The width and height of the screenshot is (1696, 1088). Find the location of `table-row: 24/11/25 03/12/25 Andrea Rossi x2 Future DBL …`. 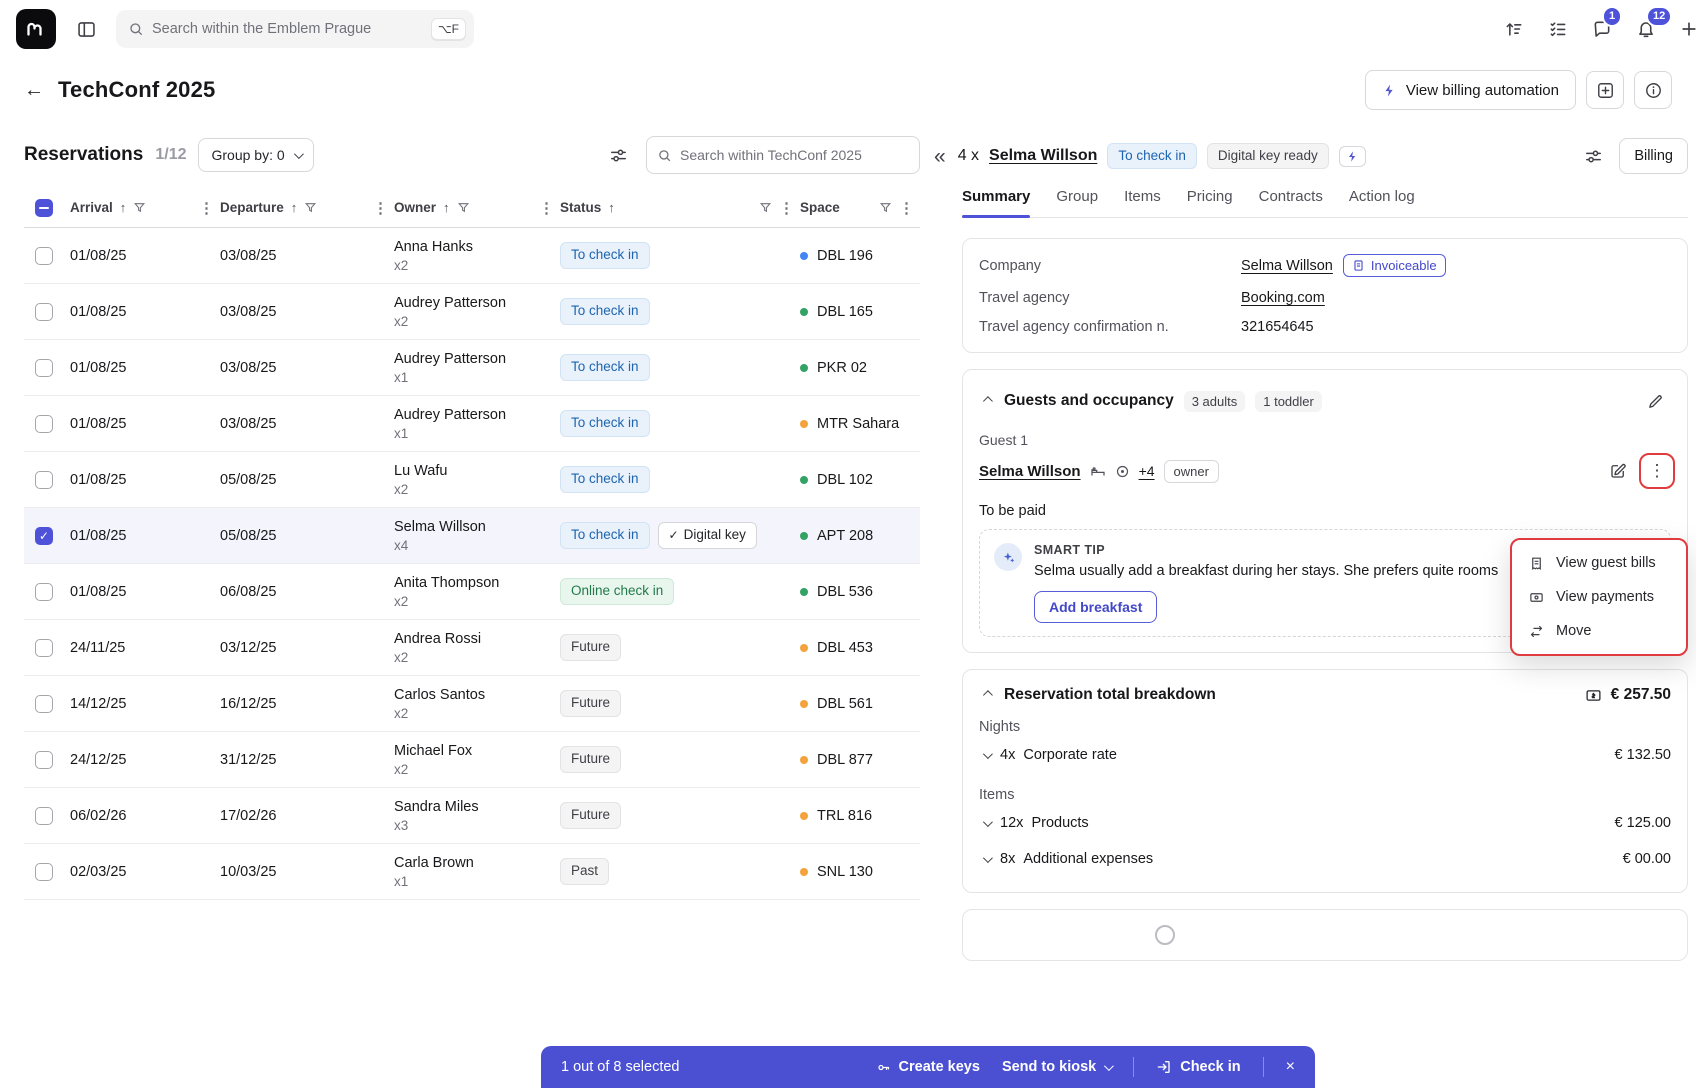

table-row: 24/11/25 03/12/25 Andrea Rossi x2 Future DBL … is located at coordinates (472, 648).